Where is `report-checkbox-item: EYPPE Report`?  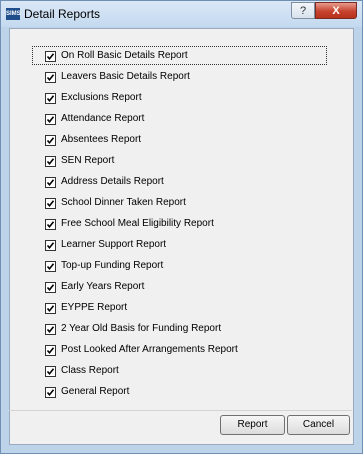 report-checkbox-item: EYPPE Report is located at coordinates (181, 309).